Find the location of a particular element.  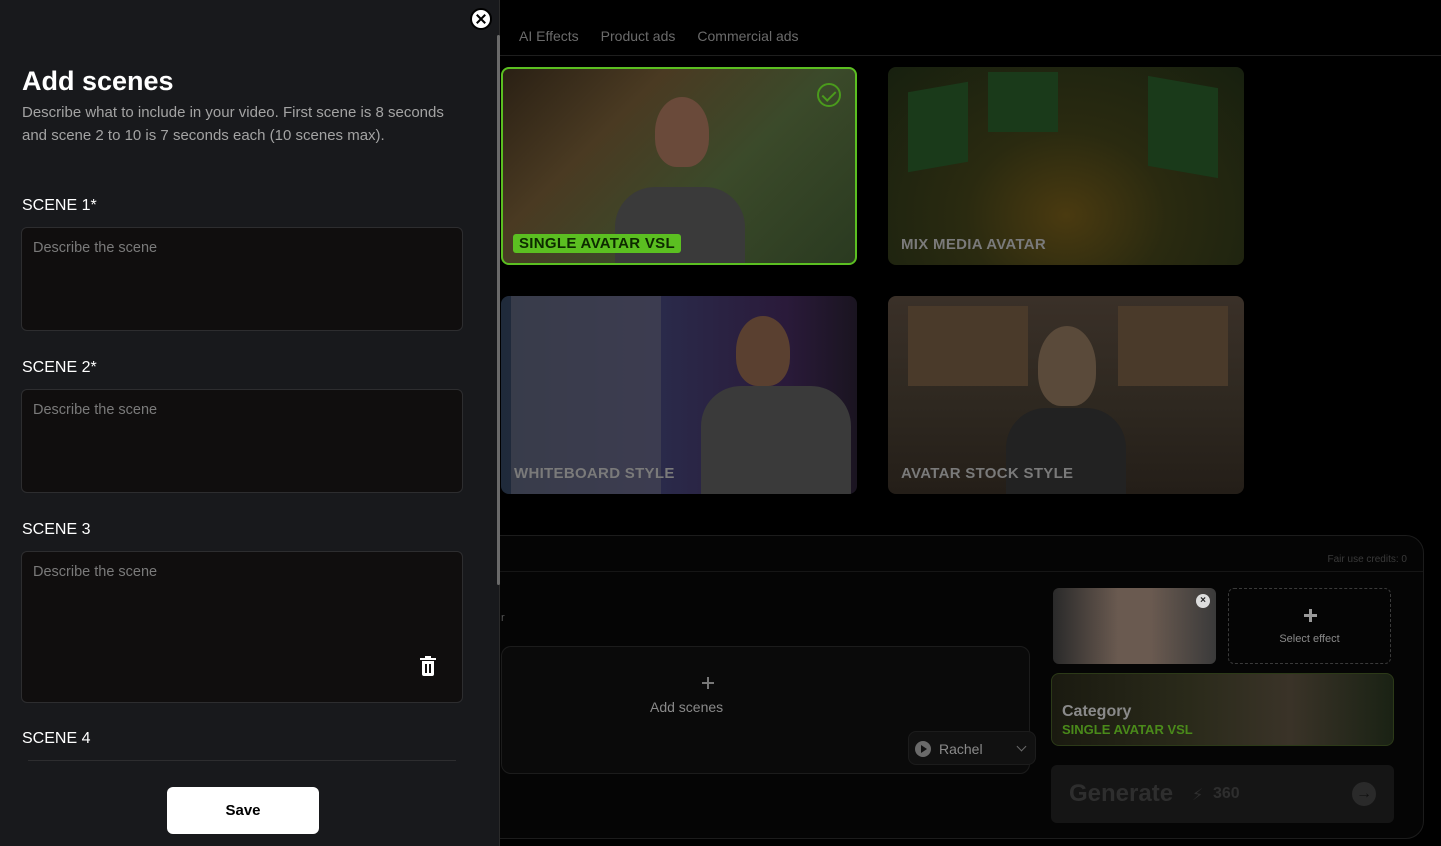

scene-1-input is located at coordinates (242, 279).